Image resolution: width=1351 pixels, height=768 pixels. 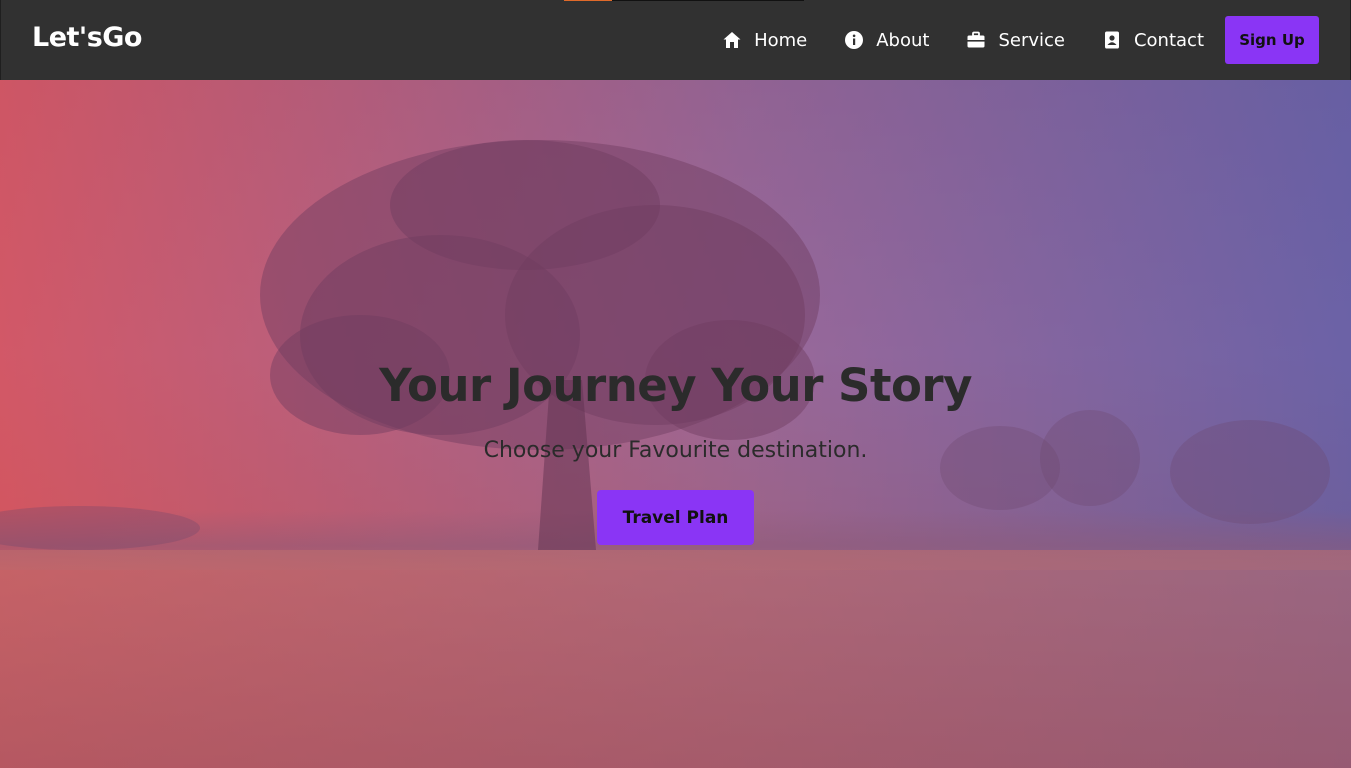 I want to click on nav-item-about: About, so click(x=886, y=40).